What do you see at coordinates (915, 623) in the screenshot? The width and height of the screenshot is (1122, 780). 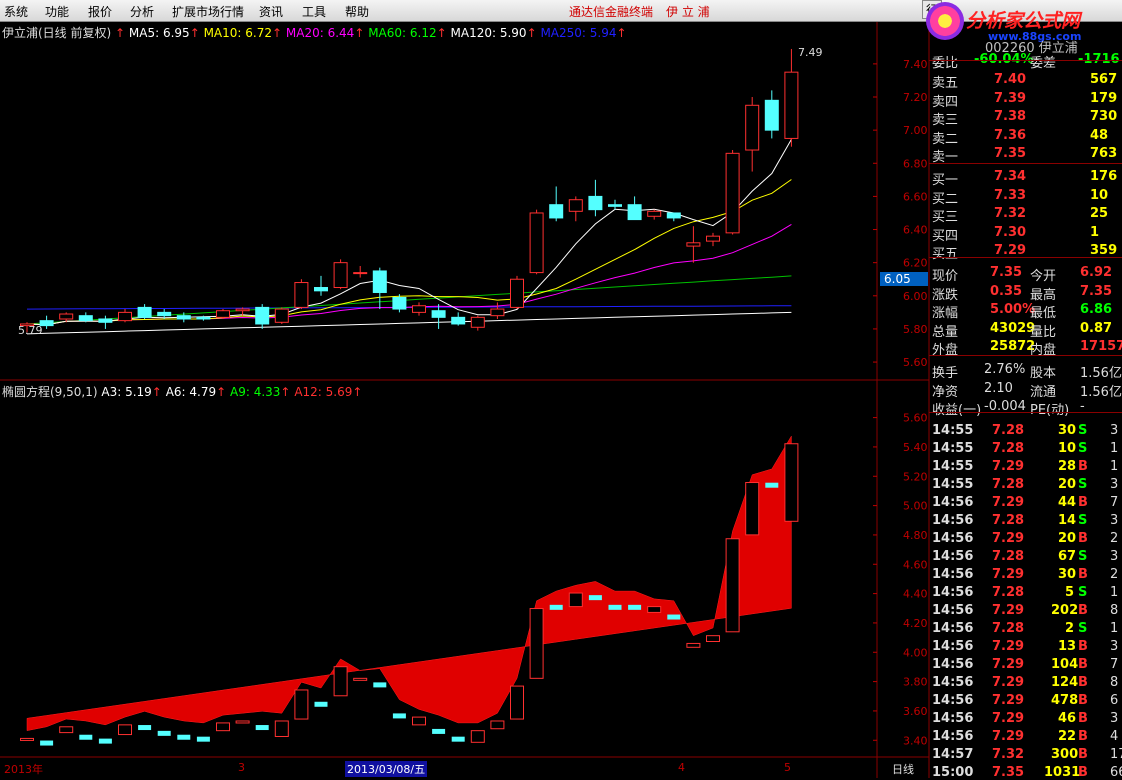 I see `sub-tick-label: 4.20` at bounding box center [915, 623].